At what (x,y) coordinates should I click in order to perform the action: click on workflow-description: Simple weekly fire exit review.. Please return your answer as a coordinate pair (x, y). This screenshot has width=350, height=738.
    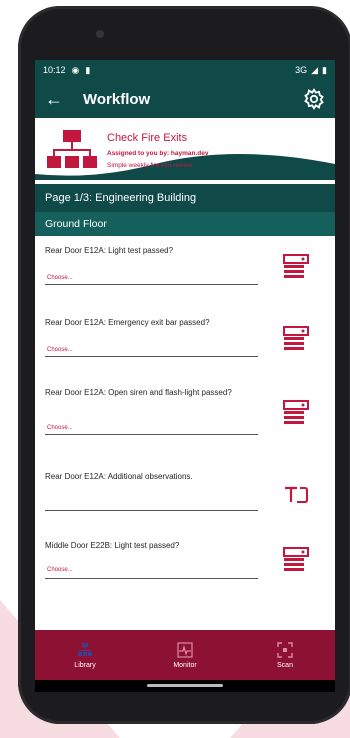
    Looking at the image, I should click on (150, 165).